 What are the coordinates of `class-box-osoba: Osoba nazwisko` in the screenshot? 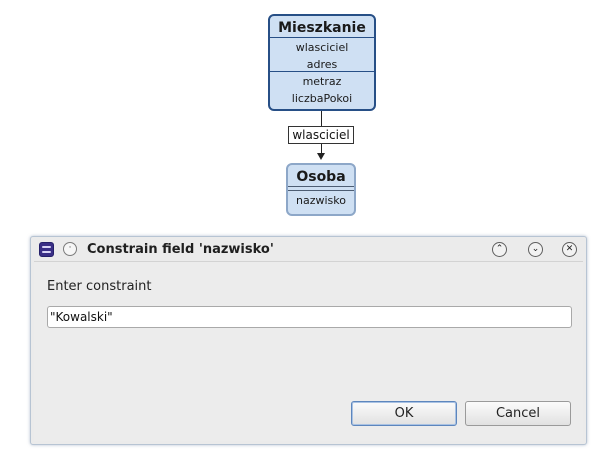 It's located at (321, 189).